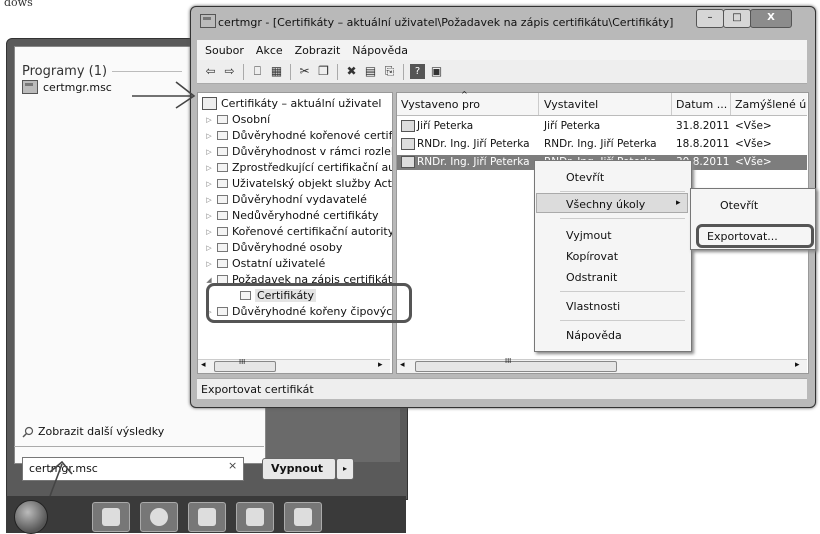  What do you see at coordinates (436, 71) in the screenshot?
I see `action-pane-icon: ▣` at bounding box center [436, 71].